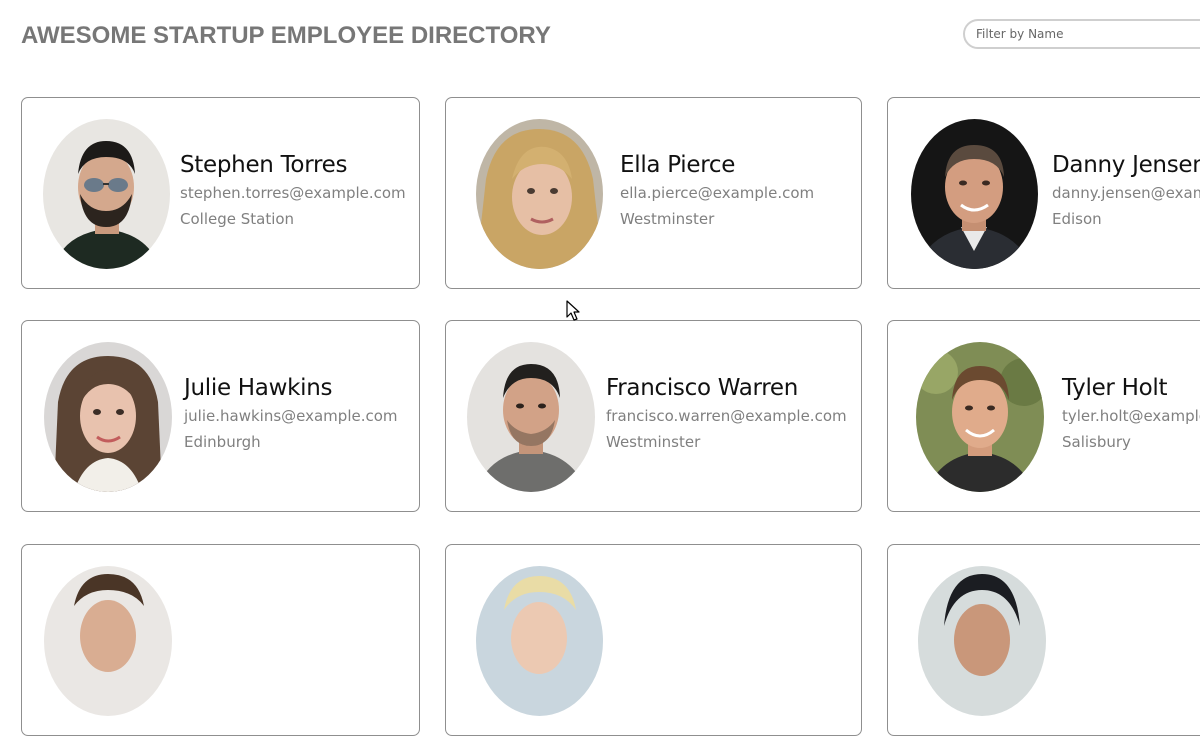  Describe the element at coordinates (1115, 388) in the screenshot. I see `employee-name: Tyler Holt` at that location.